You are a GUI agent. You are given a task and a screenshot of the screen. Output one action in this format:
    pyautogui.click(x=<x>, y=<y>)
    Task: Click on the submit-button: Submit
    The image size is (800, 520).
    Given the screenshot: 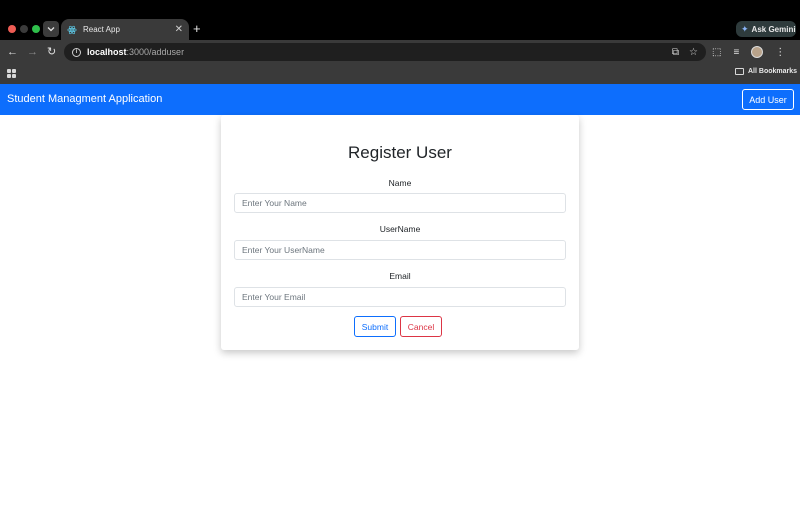 What is the action you would take?
    pyautogui.click(x=375, y=326)
    